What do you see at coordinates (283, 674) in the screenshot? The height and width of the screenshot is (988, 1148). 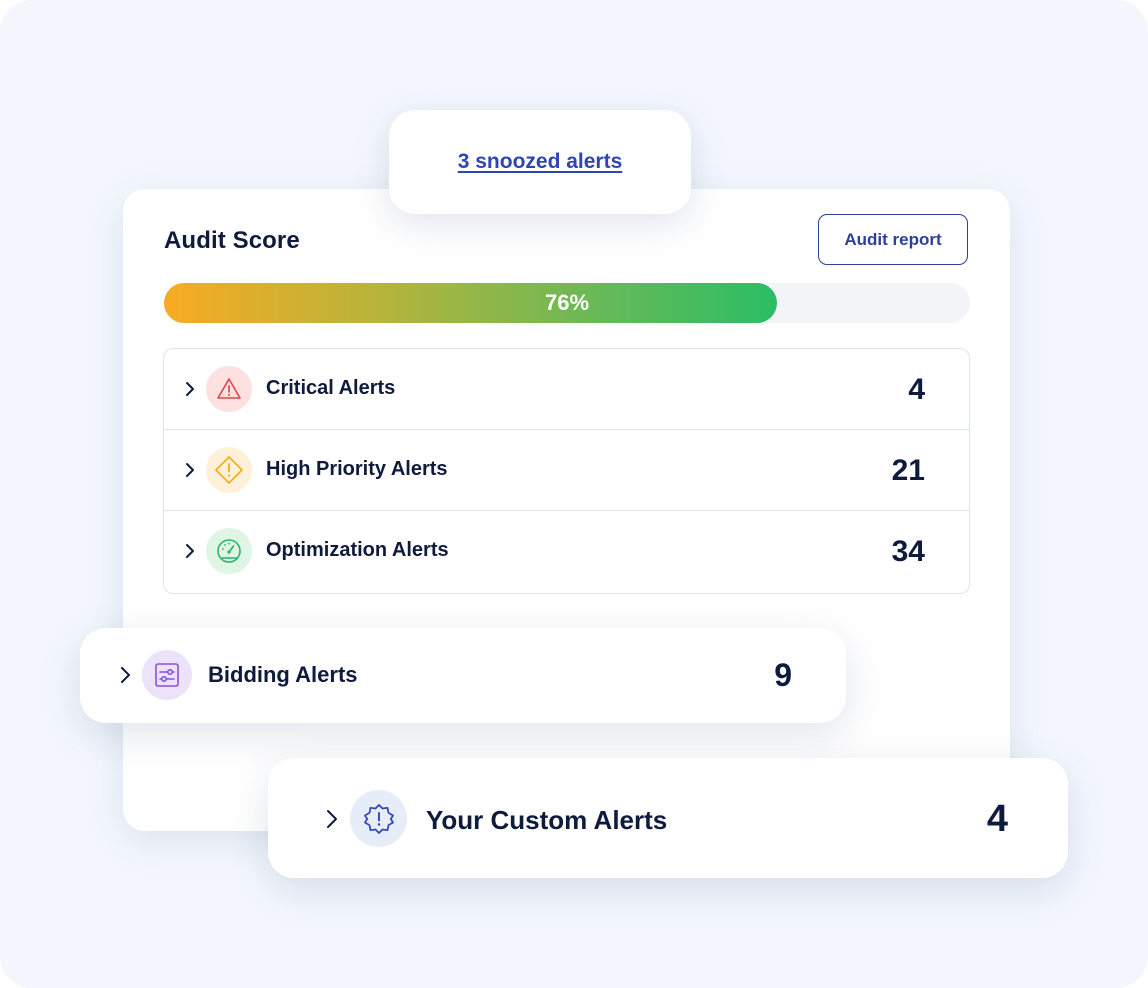 I see `bidding-alerts-label: Bidding Alerts` at bounding box center [283, 674].